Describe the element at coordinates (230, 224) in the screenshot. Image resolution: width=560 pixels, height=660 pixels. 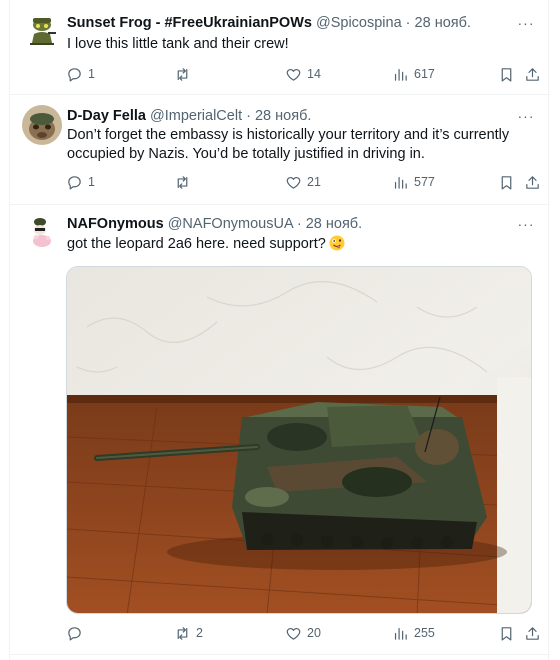
I see `author-handle: @NAFOnymousUA` at that location.